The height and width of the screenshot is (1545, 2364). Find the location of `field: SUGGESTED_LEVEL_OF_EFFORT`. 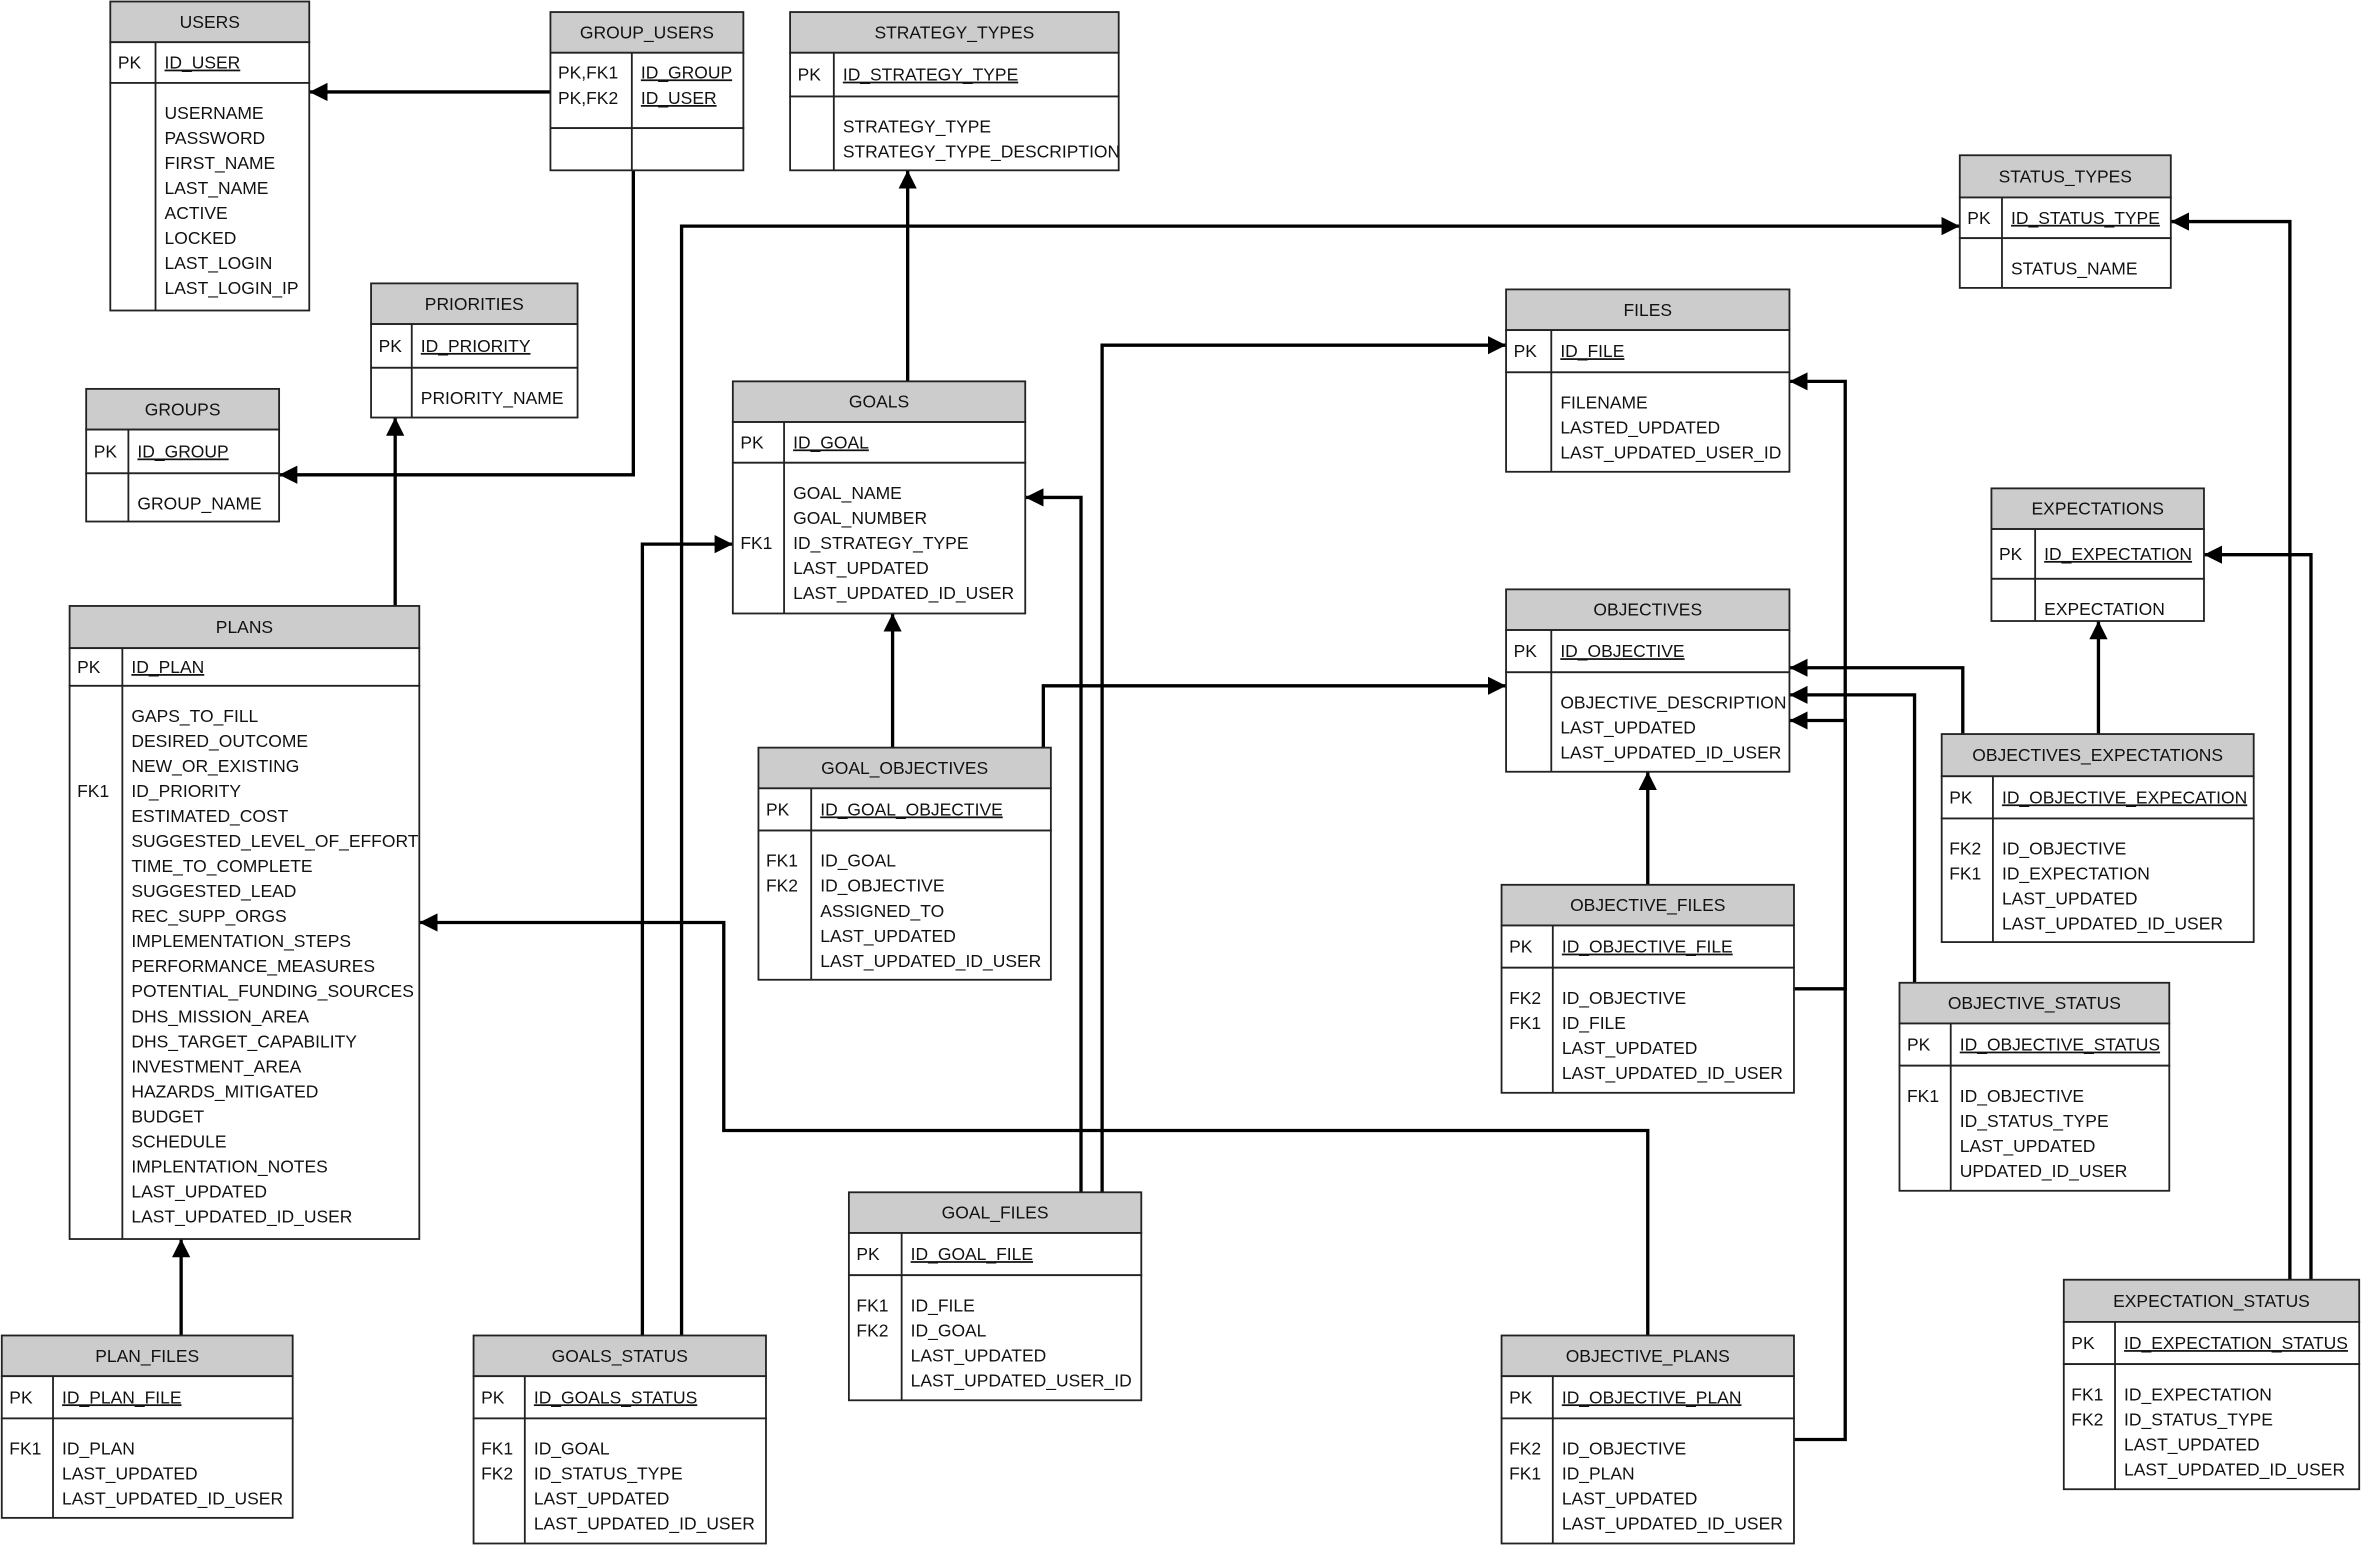

field: SUGGESTED_LEVEL_OF_EFFORT is located at coordinates (274, 841).